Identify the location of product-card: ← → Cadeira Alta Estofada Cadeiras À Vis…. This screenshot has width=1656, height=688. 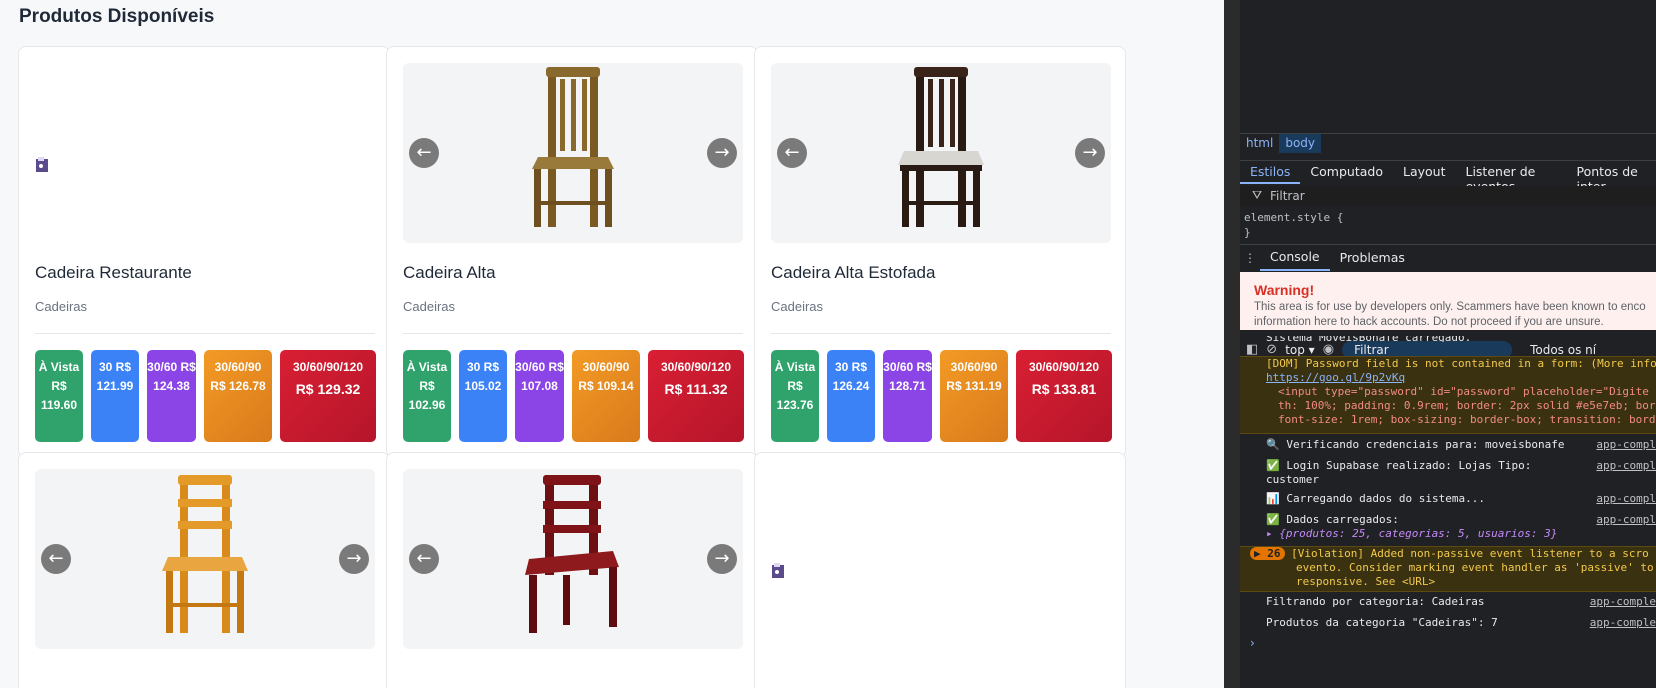
(940, 252).